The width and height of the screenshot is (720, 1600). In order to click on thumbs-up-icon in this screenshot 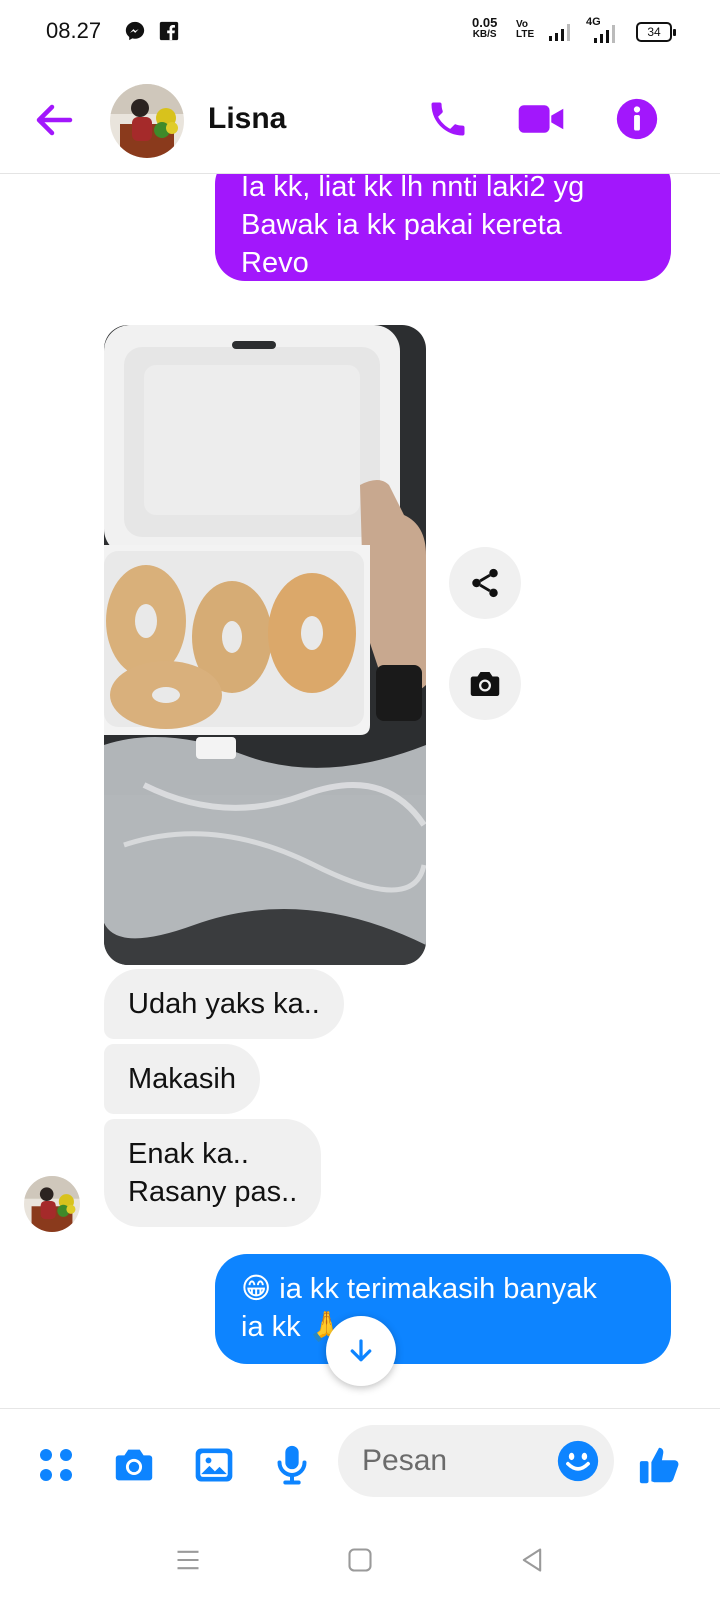, I will do `click(659, 1465)`.